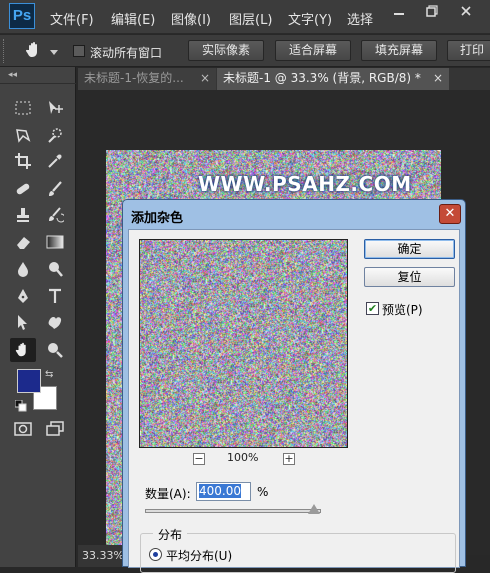 Image resolution: width=490 pixels, height=573 pixels. I want to click on dialog-close-button: ✕, so click(450, 214).